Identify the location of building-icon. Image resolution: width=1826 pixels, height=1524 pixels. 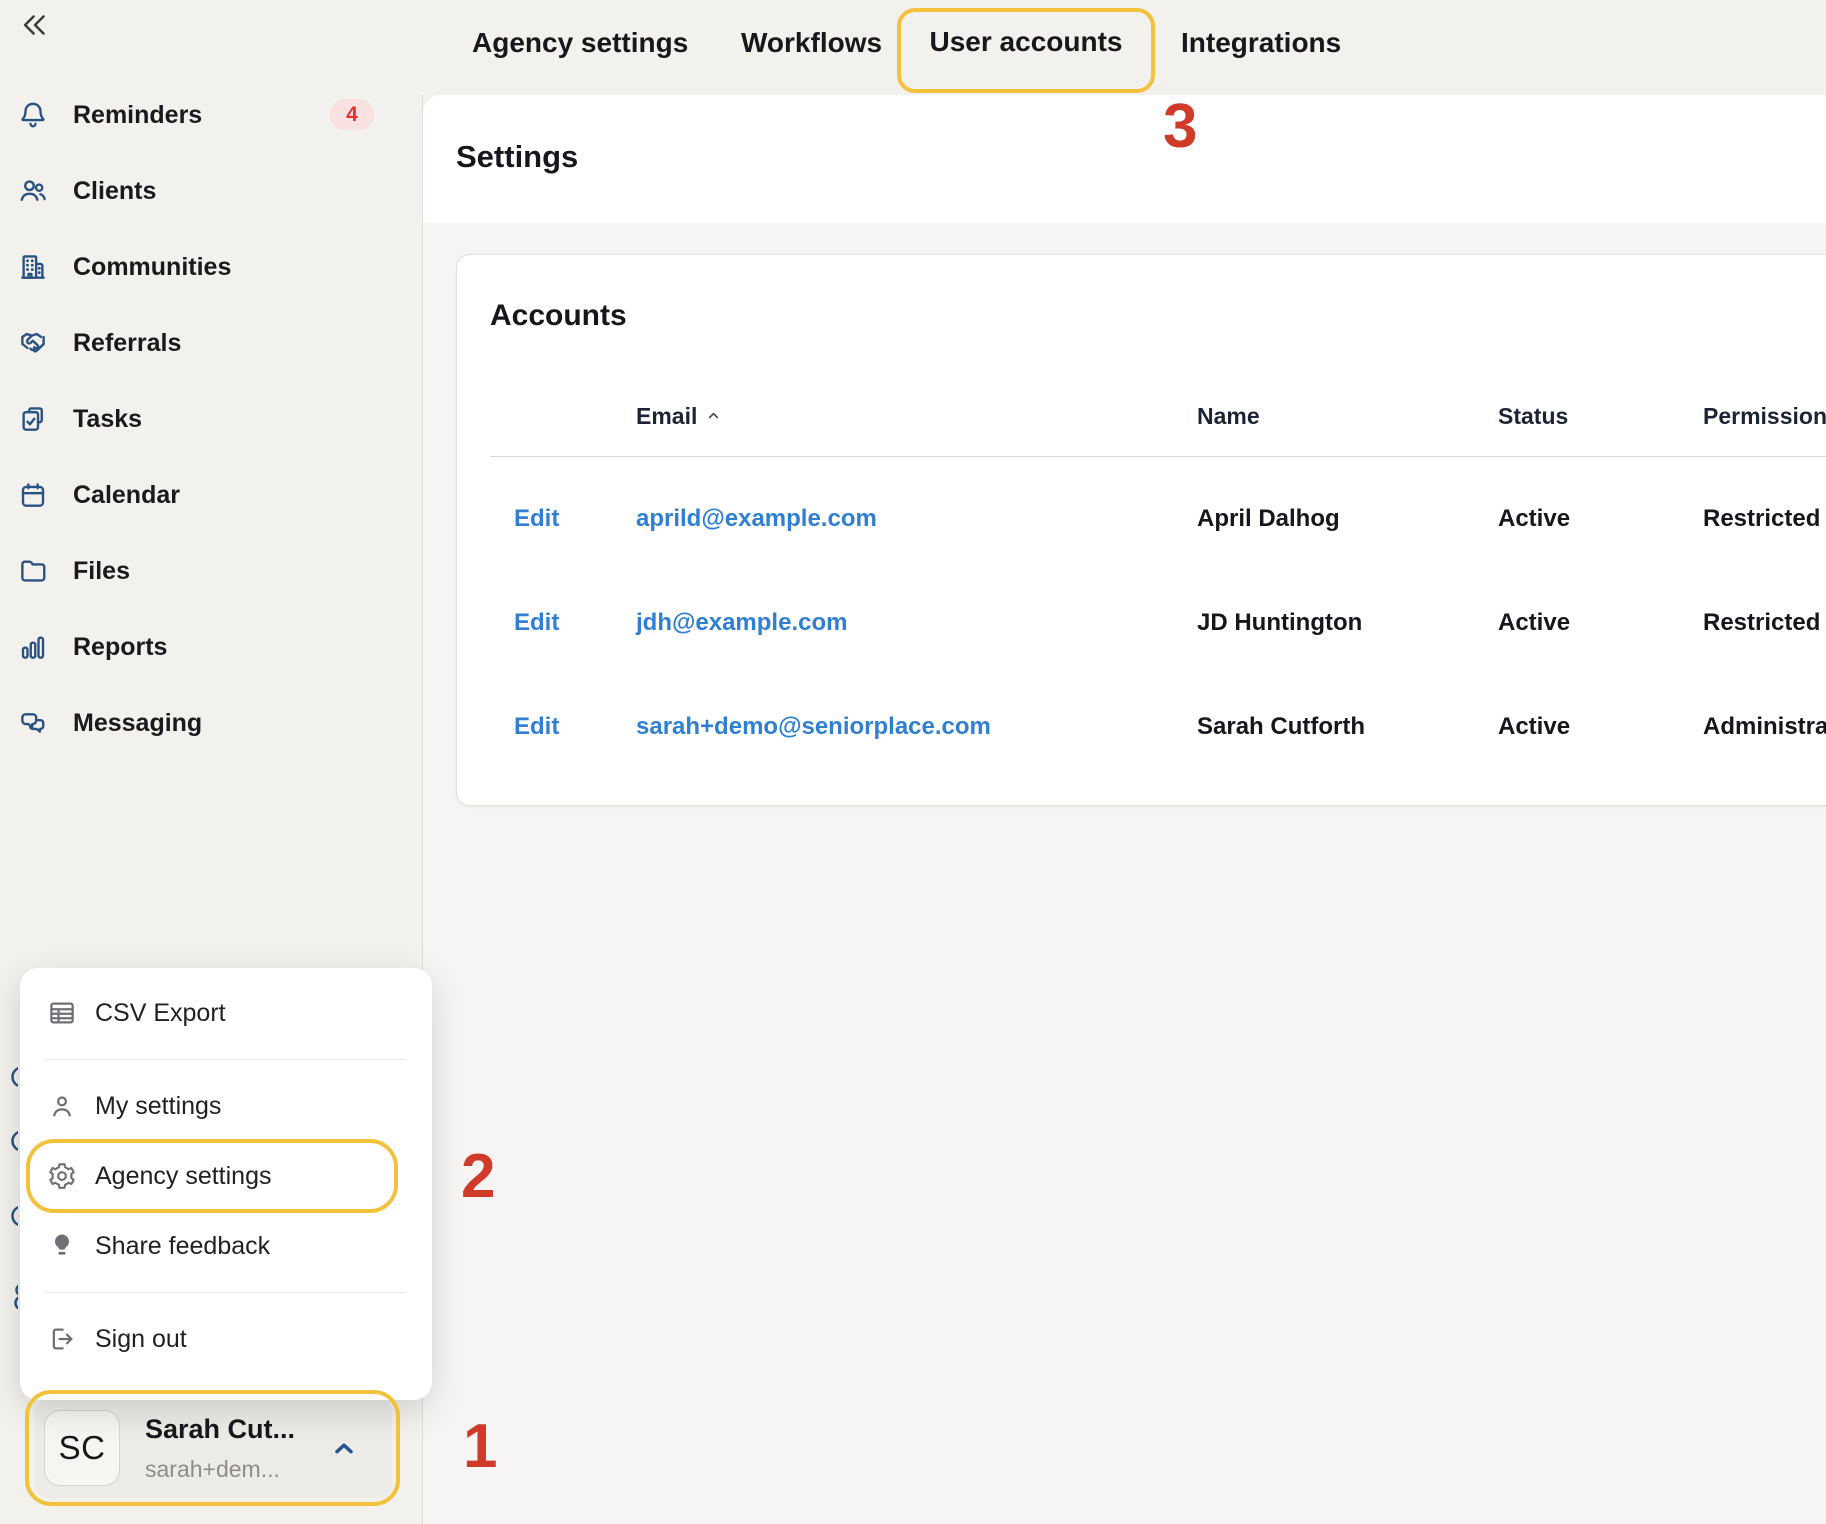
(33, 267).